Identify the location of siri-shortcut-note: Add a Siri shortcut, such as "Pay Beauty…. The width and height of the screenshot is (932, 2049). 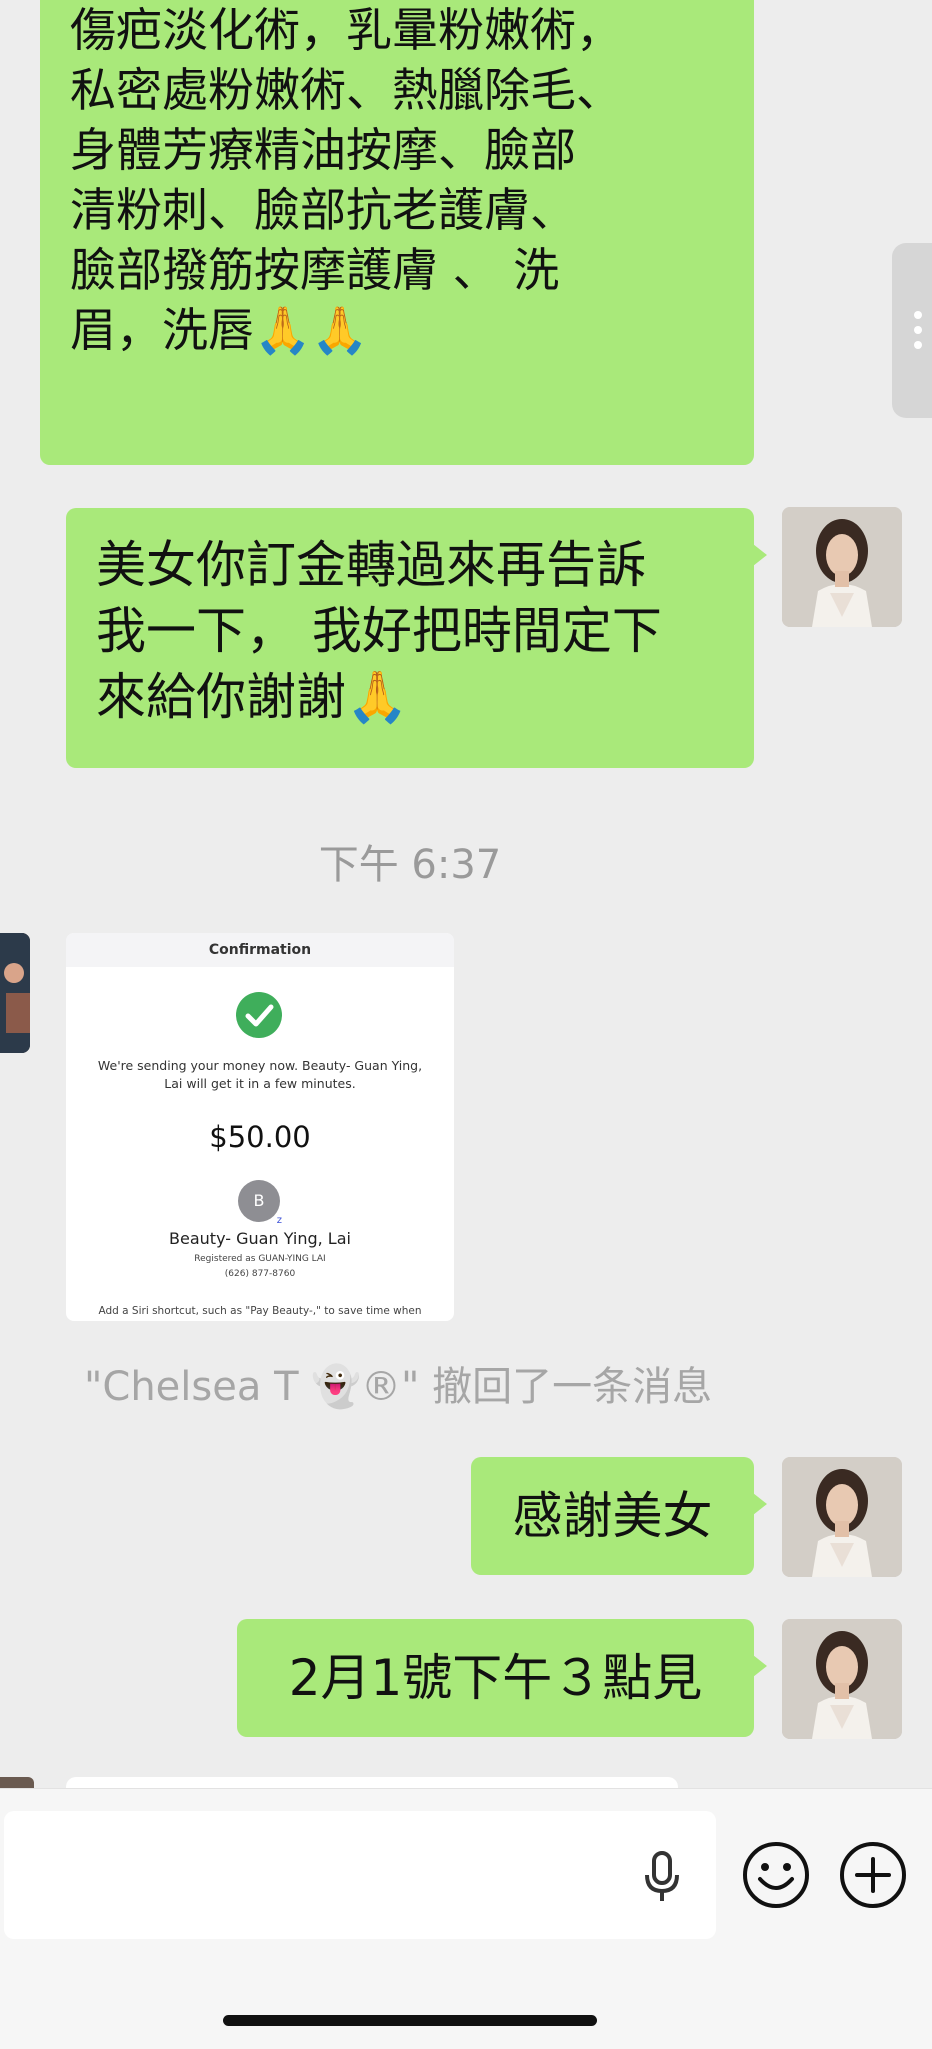
(260, 1311).